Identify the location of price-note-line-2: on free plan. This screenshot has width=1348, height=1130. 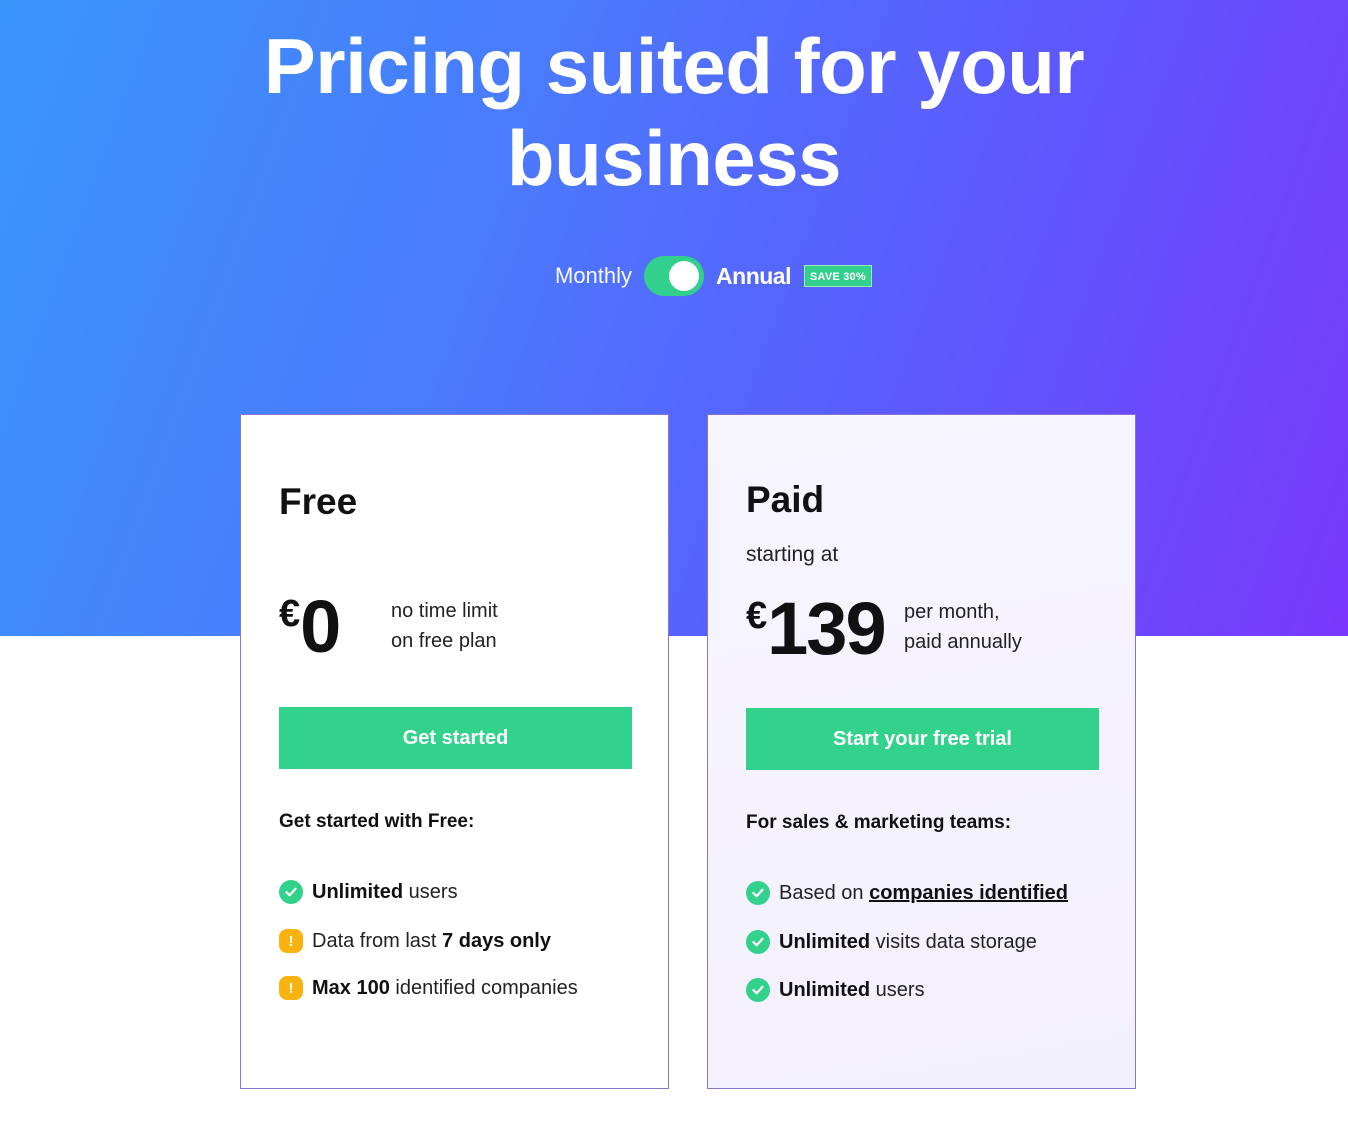
(444, 641).